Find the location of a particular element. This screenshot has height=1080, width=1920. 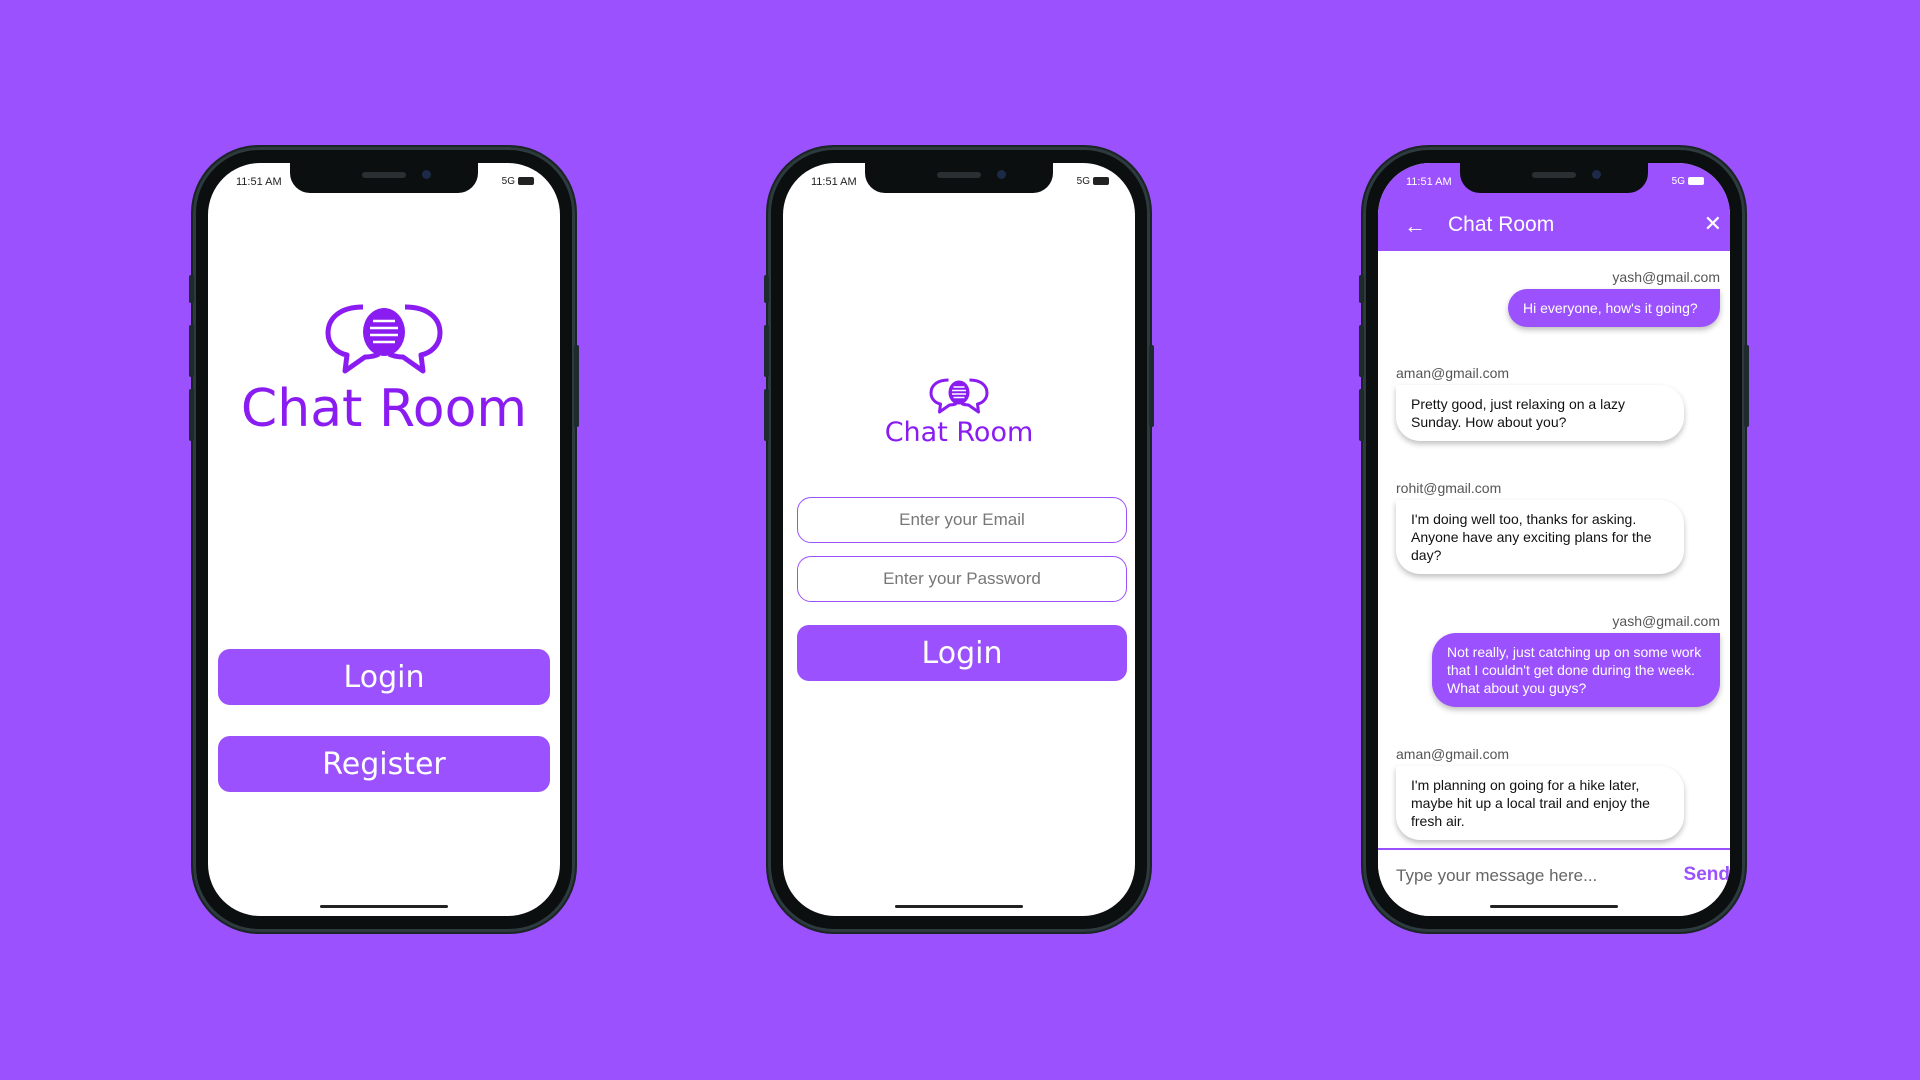

close-icon: ✕ is located at coordinates (1713, 224).